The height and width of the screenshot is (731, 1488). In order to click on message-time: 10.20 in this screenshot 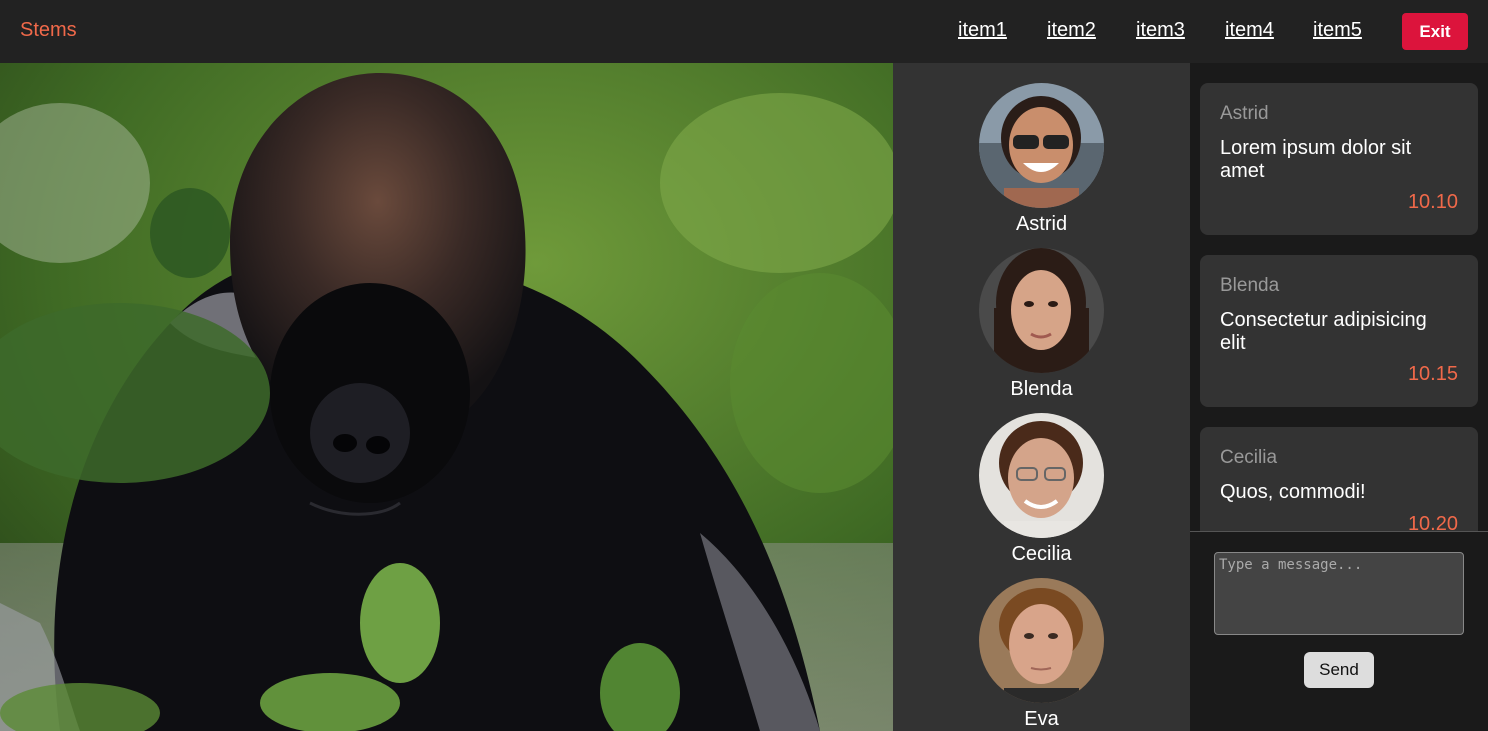, I will do `click(1432, 522)`.